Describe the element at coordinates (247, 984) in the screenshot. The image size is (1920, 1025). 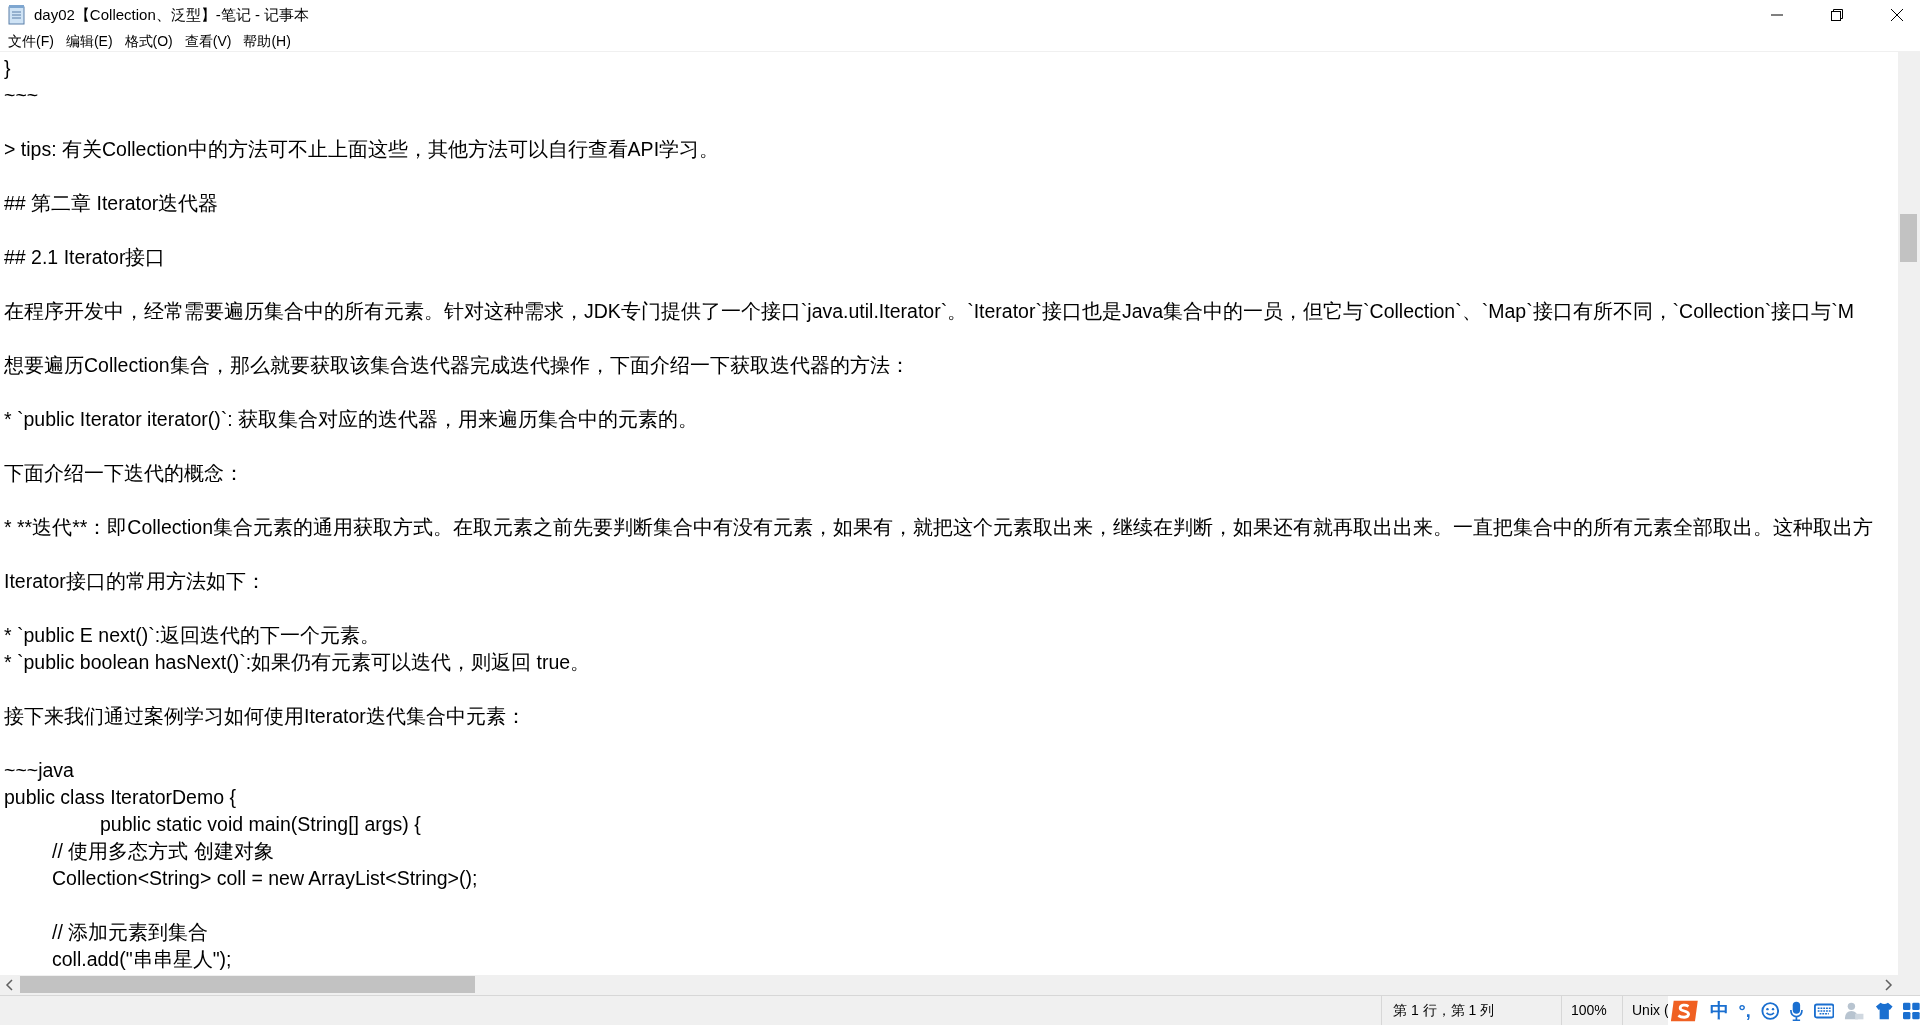
I see `horizontal-scrollbar-thumb` at that location.